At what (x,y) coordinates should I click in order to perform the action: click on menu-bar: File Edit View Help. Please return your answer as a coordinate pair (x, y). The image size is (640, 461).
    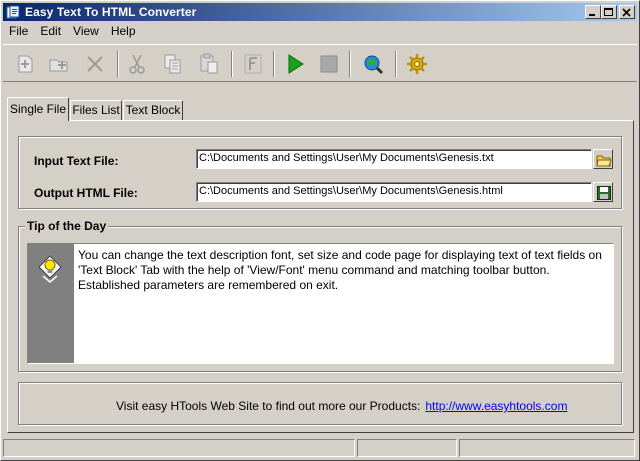
    Looking at the image, I should click on (72, 31).